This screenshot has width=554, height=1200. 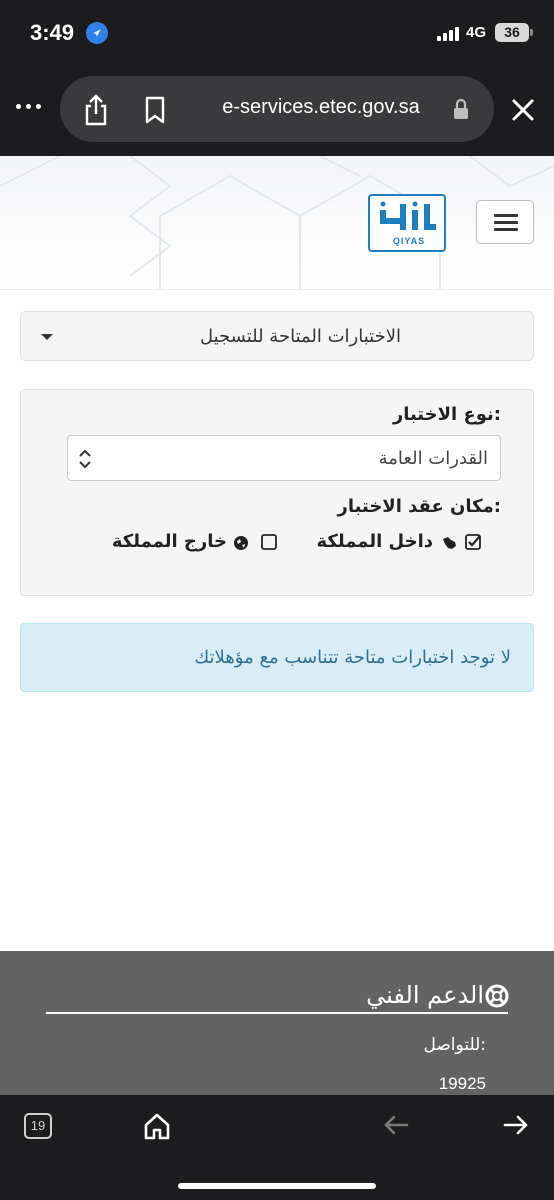 What do you see at coordinates (462, 1084) in the screenshot?
I see `contact-phone: 19925` at bounding box center [462, 1084].